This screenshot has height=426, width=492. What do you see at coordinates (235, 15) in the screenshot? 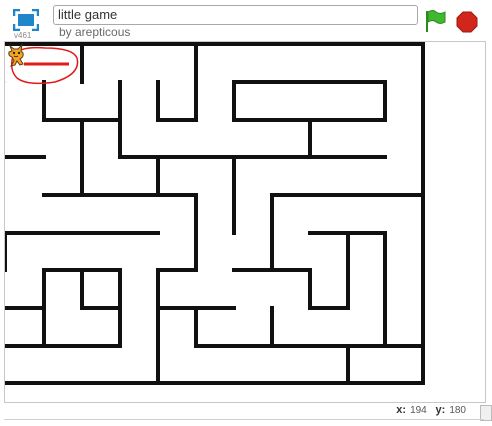
I see `project-title-field: little game` at bounding box center [235, 15].